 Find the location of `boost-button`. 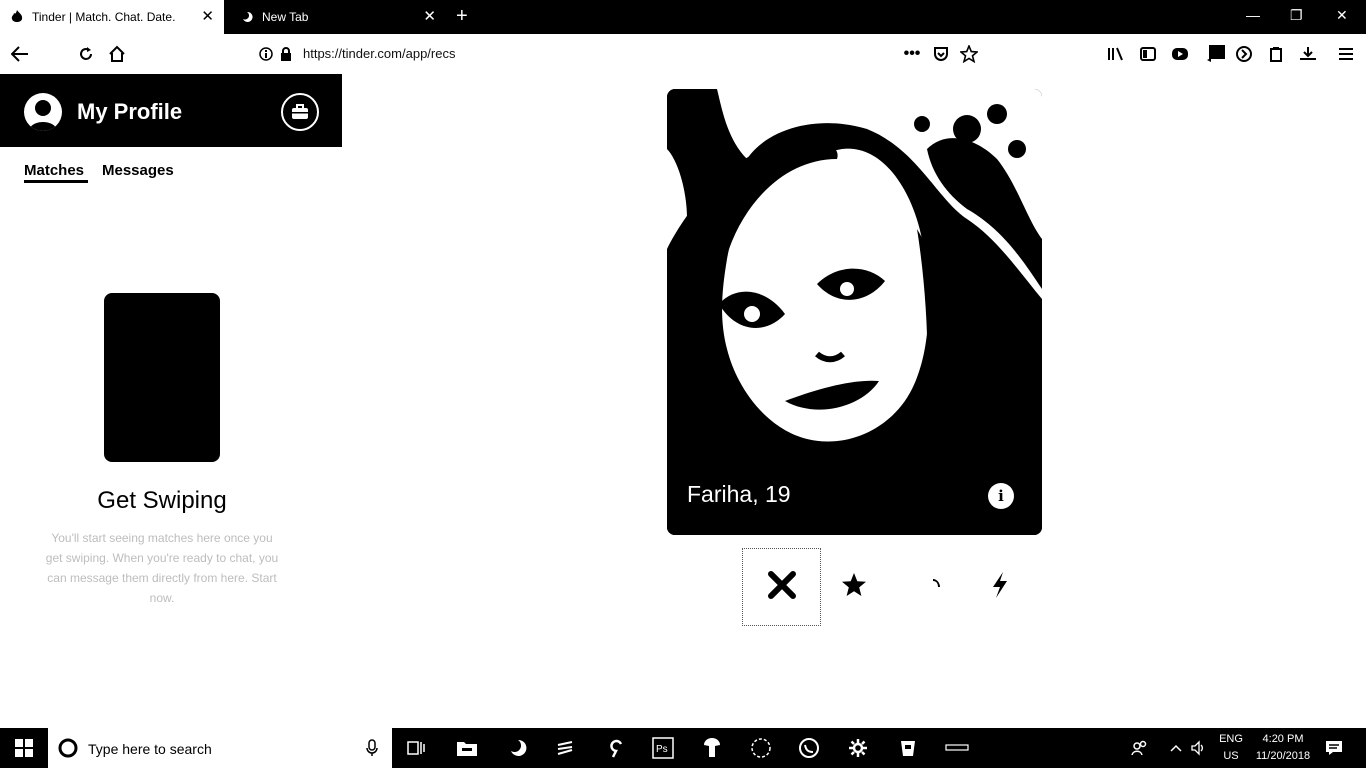

boost-button is located at coordinates (1000, 587).